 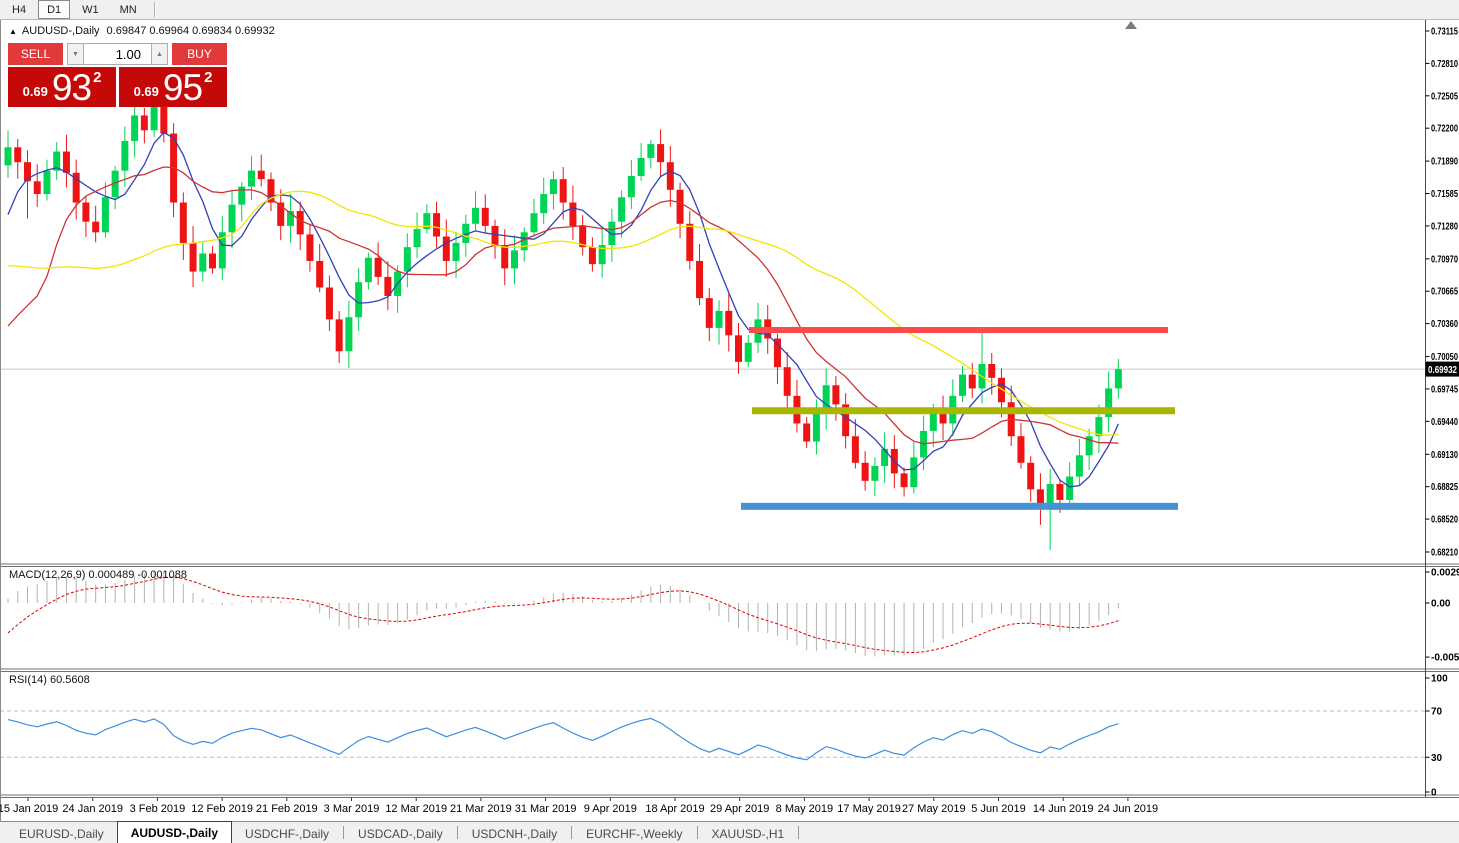 I want to click on price-axis-label: 0.69745, so click(x=1444, y=389).